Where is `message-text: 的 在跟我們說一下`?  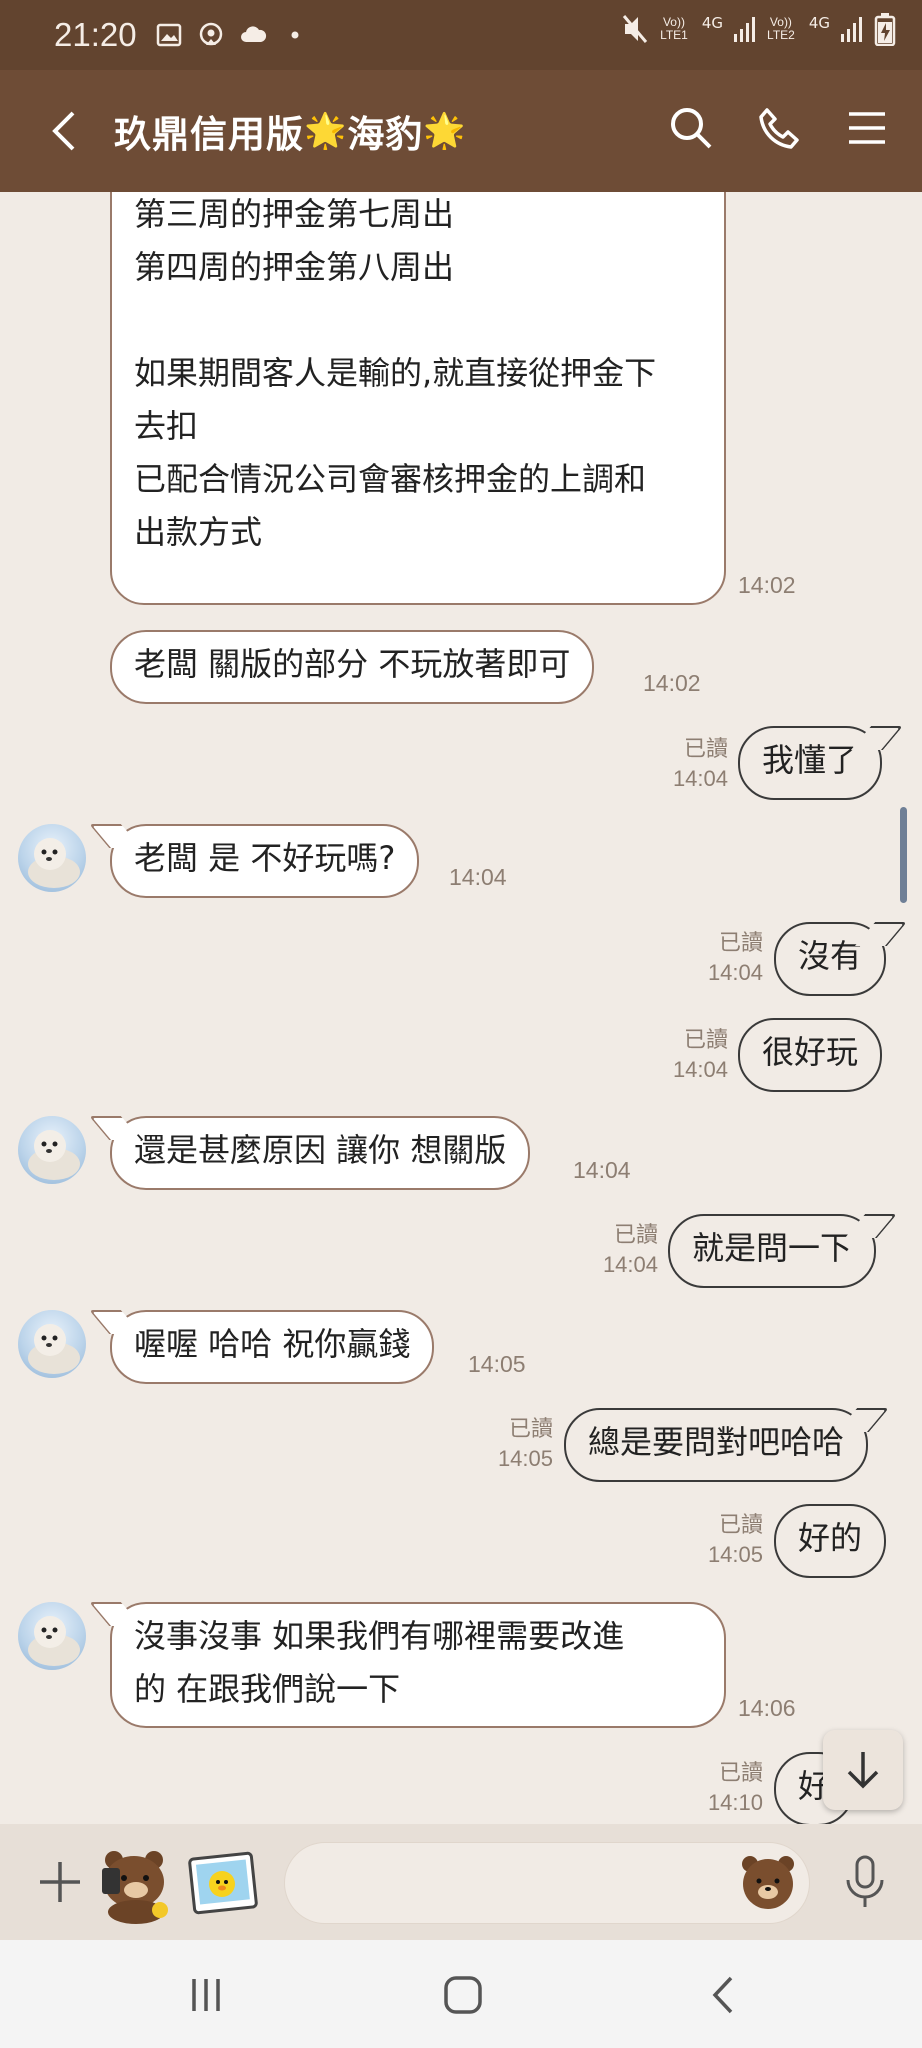
message-text: 的 在跟我們說一下 is located at coordinates (267, 1689).